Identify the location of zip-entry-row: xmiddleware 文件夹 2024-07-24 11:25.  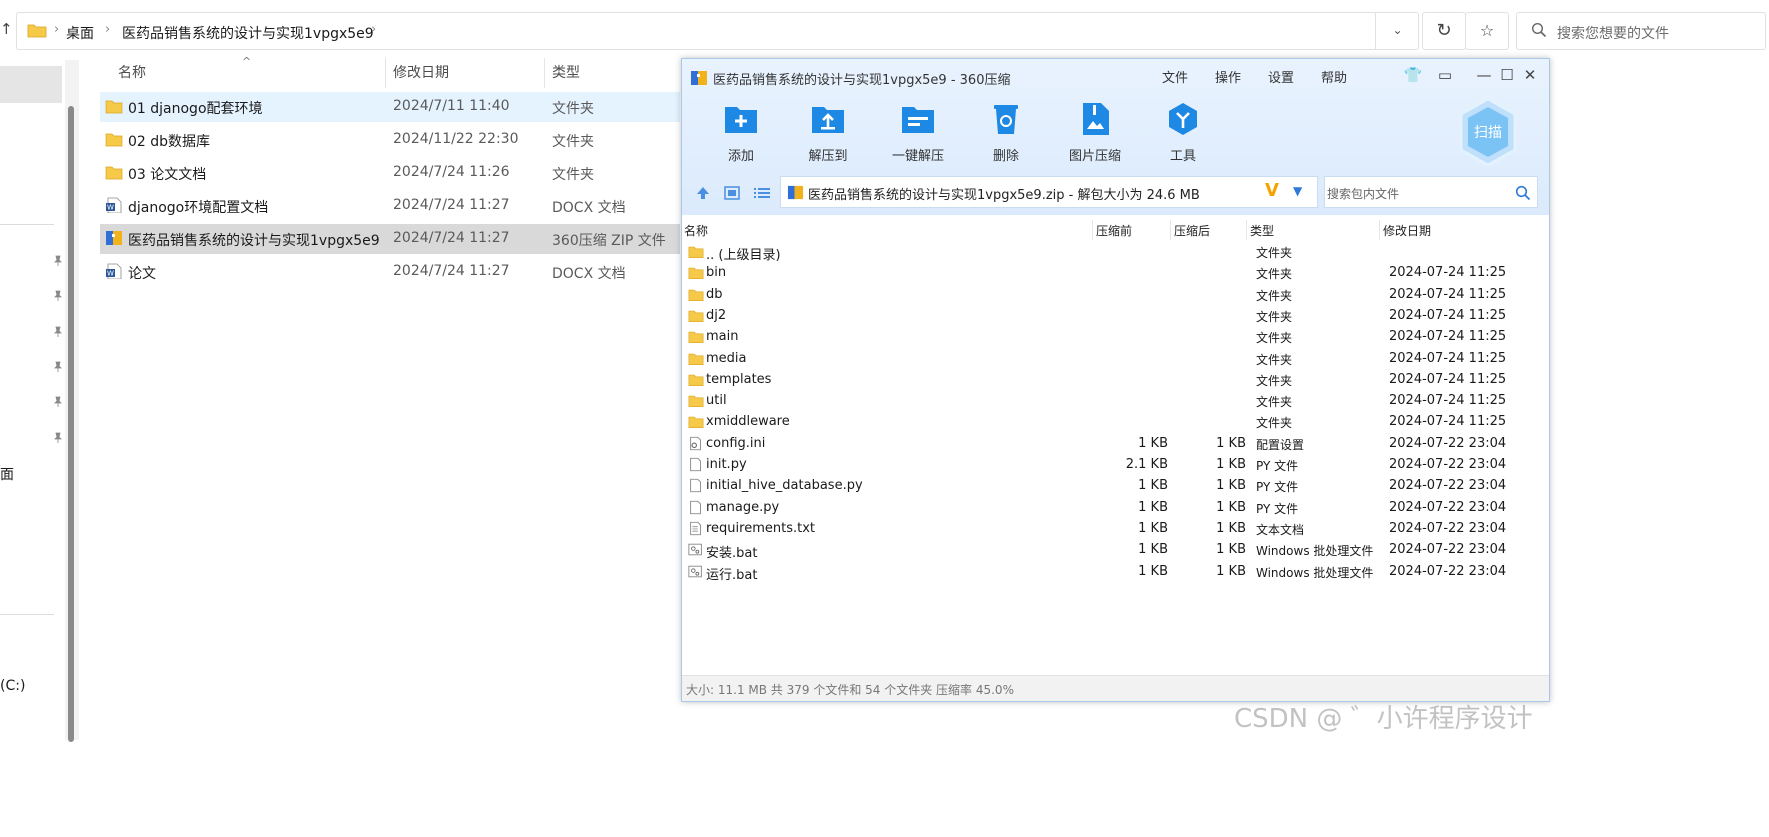
(1115, 422).